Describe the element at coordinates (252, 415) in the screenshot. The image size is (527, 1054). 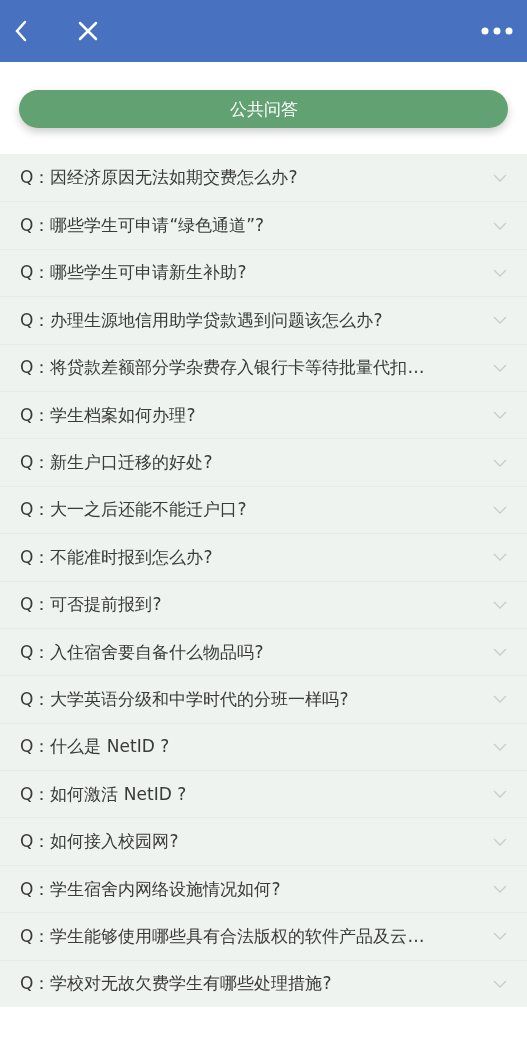
I see `question-text: Q：学生档案如何办理?` at that location.